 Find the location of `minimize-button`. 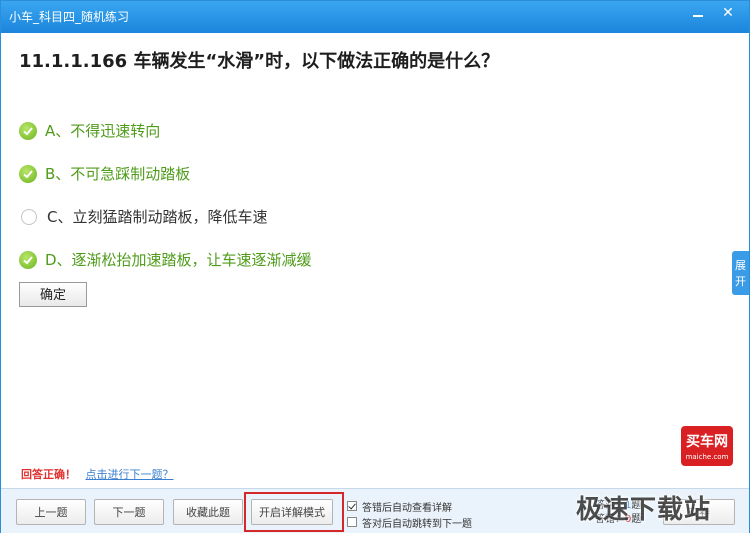

minimize-button is located at coordinates (698, 13).